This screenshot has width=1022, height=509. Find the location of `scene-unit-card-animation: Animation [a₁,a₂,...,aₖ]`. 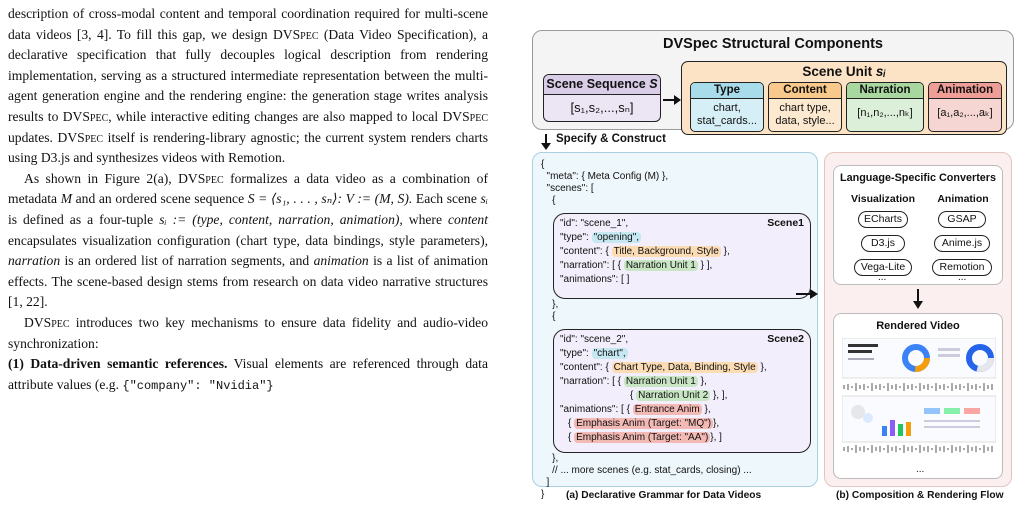

scene-unit-card-animation: Animation [a₁,a₂,...,aₖ] is located at coordinates (965, 107).